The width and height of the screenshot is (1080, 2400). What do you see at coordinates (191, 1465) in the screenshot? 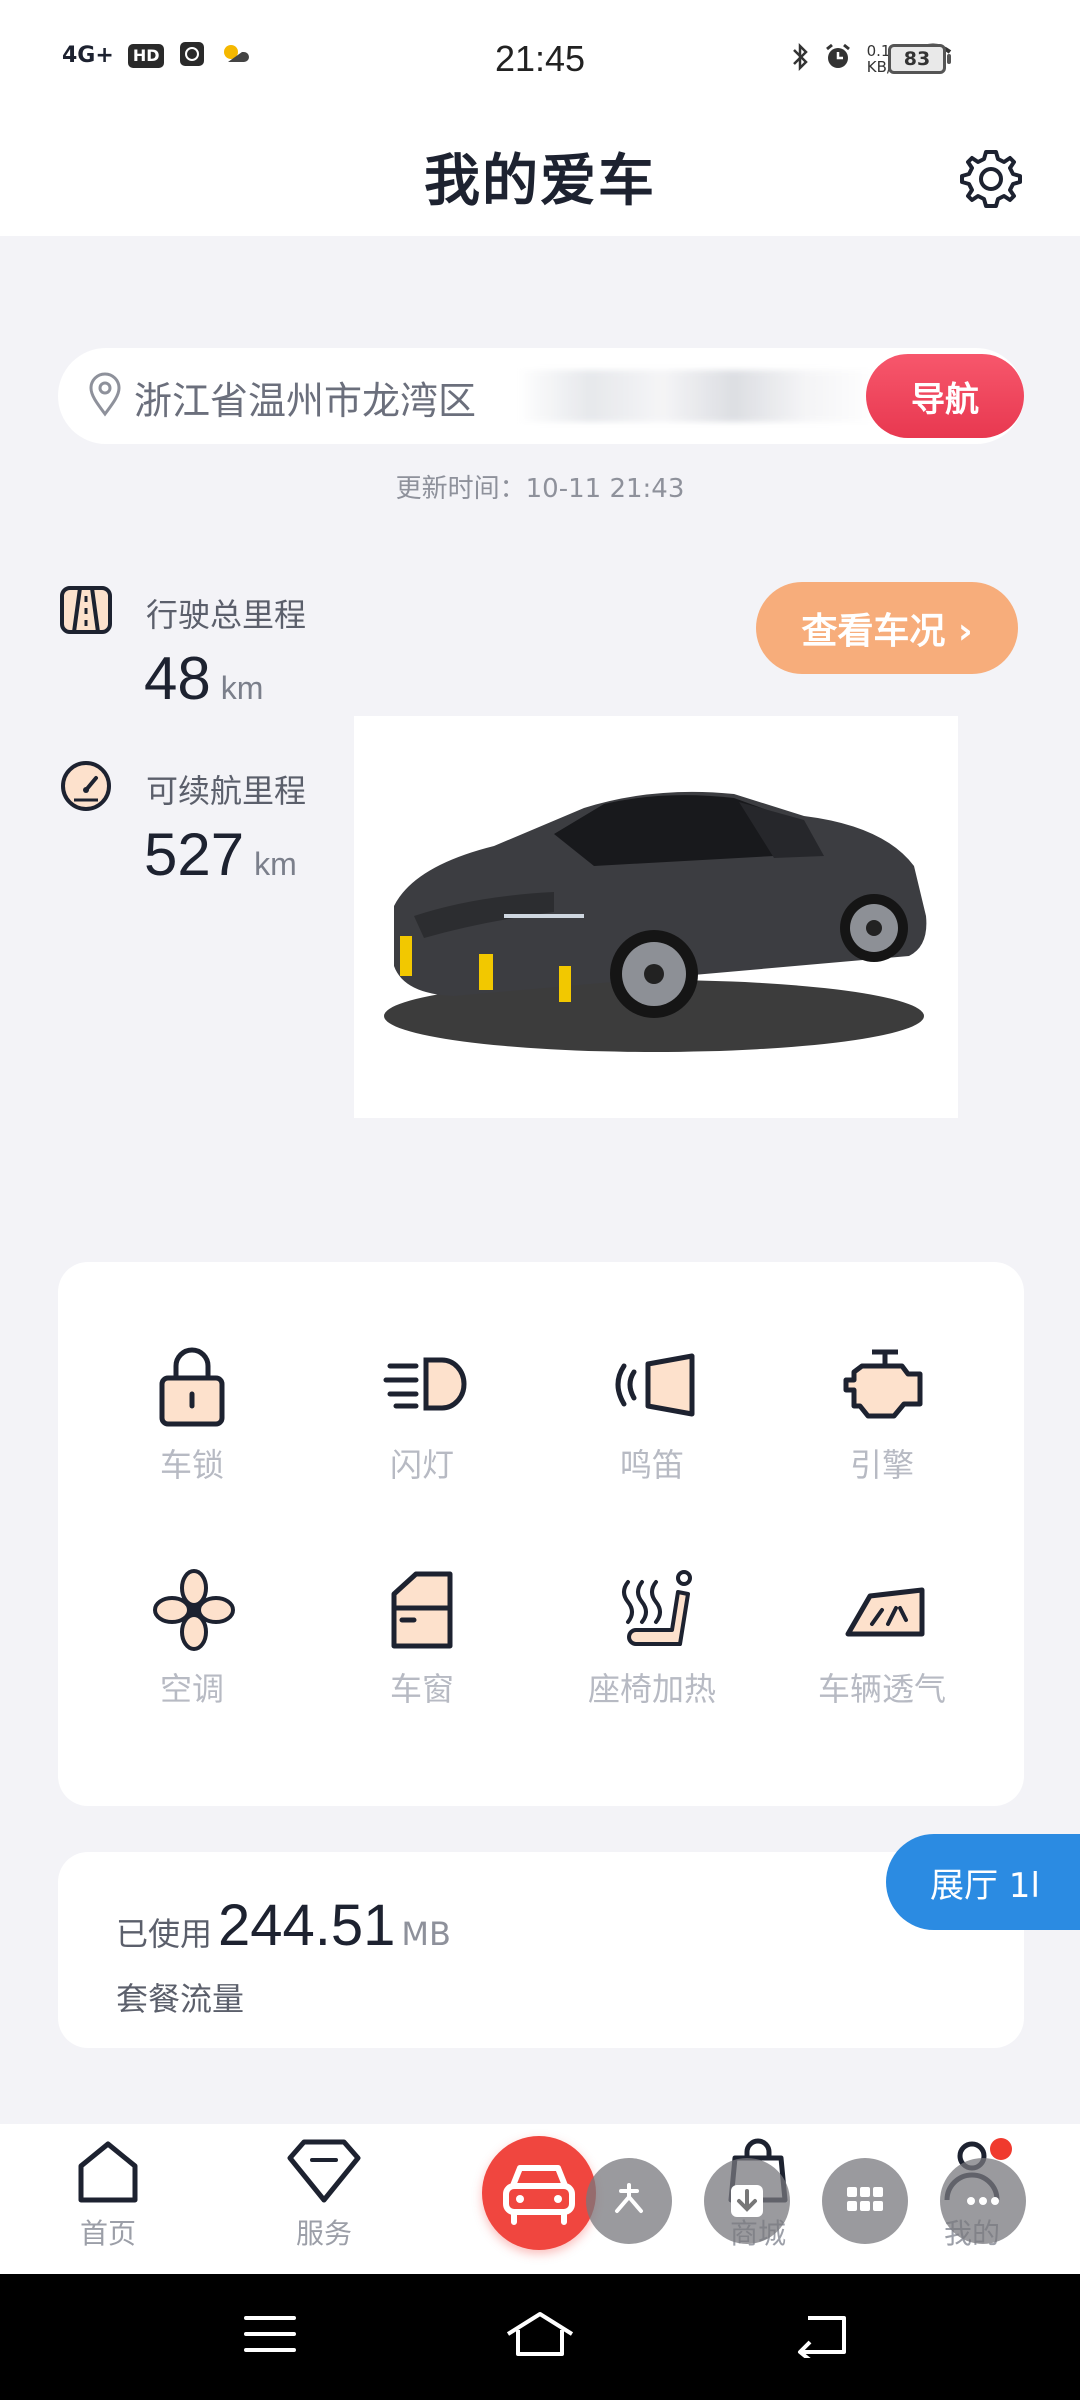
I see `control-lock-label: 车锁` at bounding box center [191, 1465].